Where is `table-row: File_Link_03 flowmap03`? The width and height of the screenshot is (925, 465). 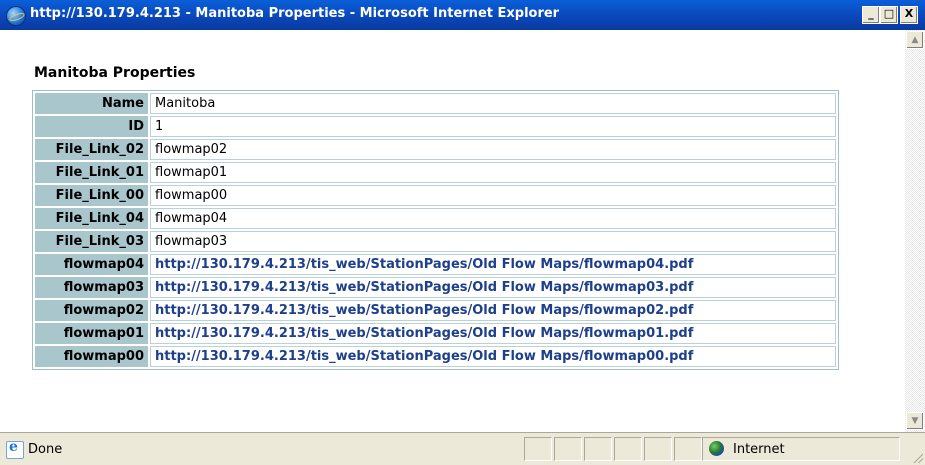 table-row: File_Link_03 flowmap03 is located at coordinates (435, 241).